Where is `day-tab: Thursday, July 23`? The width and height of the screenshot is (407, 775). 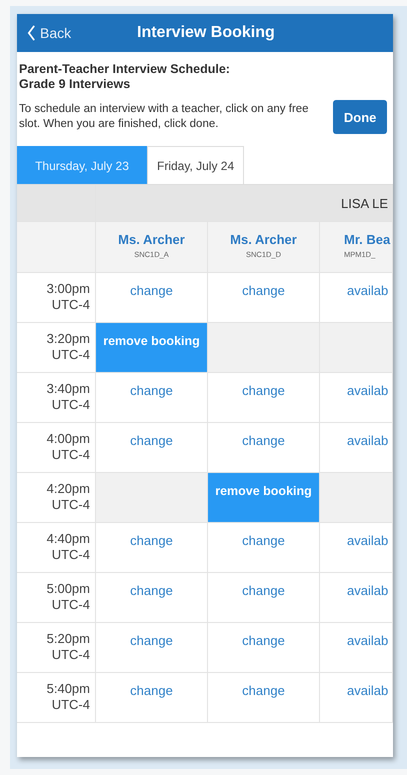 day-tab: Thursday, July 23 is located at coordinates (82, 165).